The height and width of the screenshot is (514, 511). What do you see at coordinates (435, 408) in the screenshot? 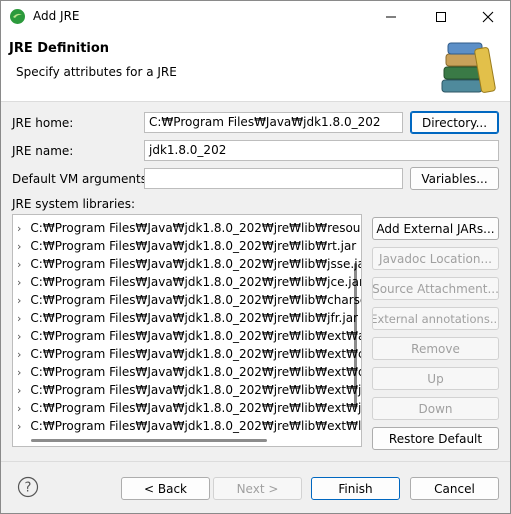
I see `down-button: Down` at bounding box center [435, 408].